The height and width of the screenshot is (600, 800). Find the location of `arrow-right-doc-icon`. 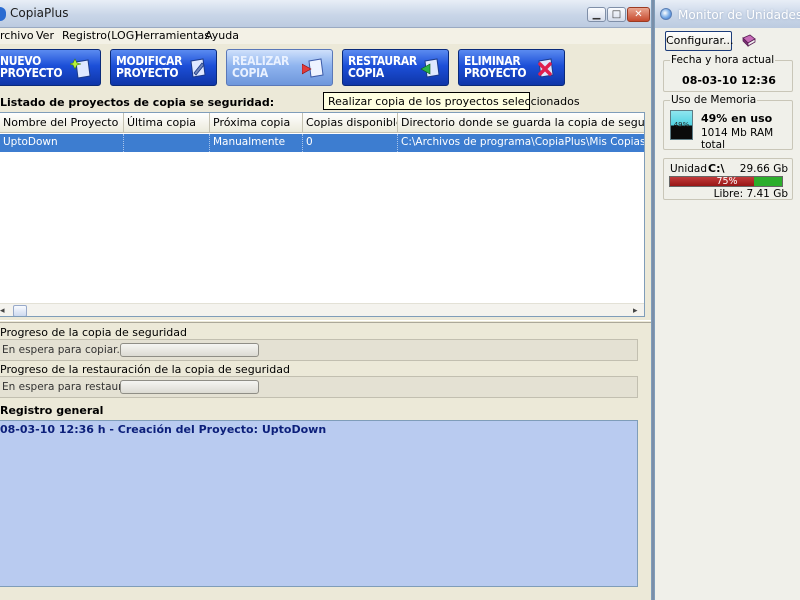

arrow-right-doc-icon is located at coordinates (313, 68).